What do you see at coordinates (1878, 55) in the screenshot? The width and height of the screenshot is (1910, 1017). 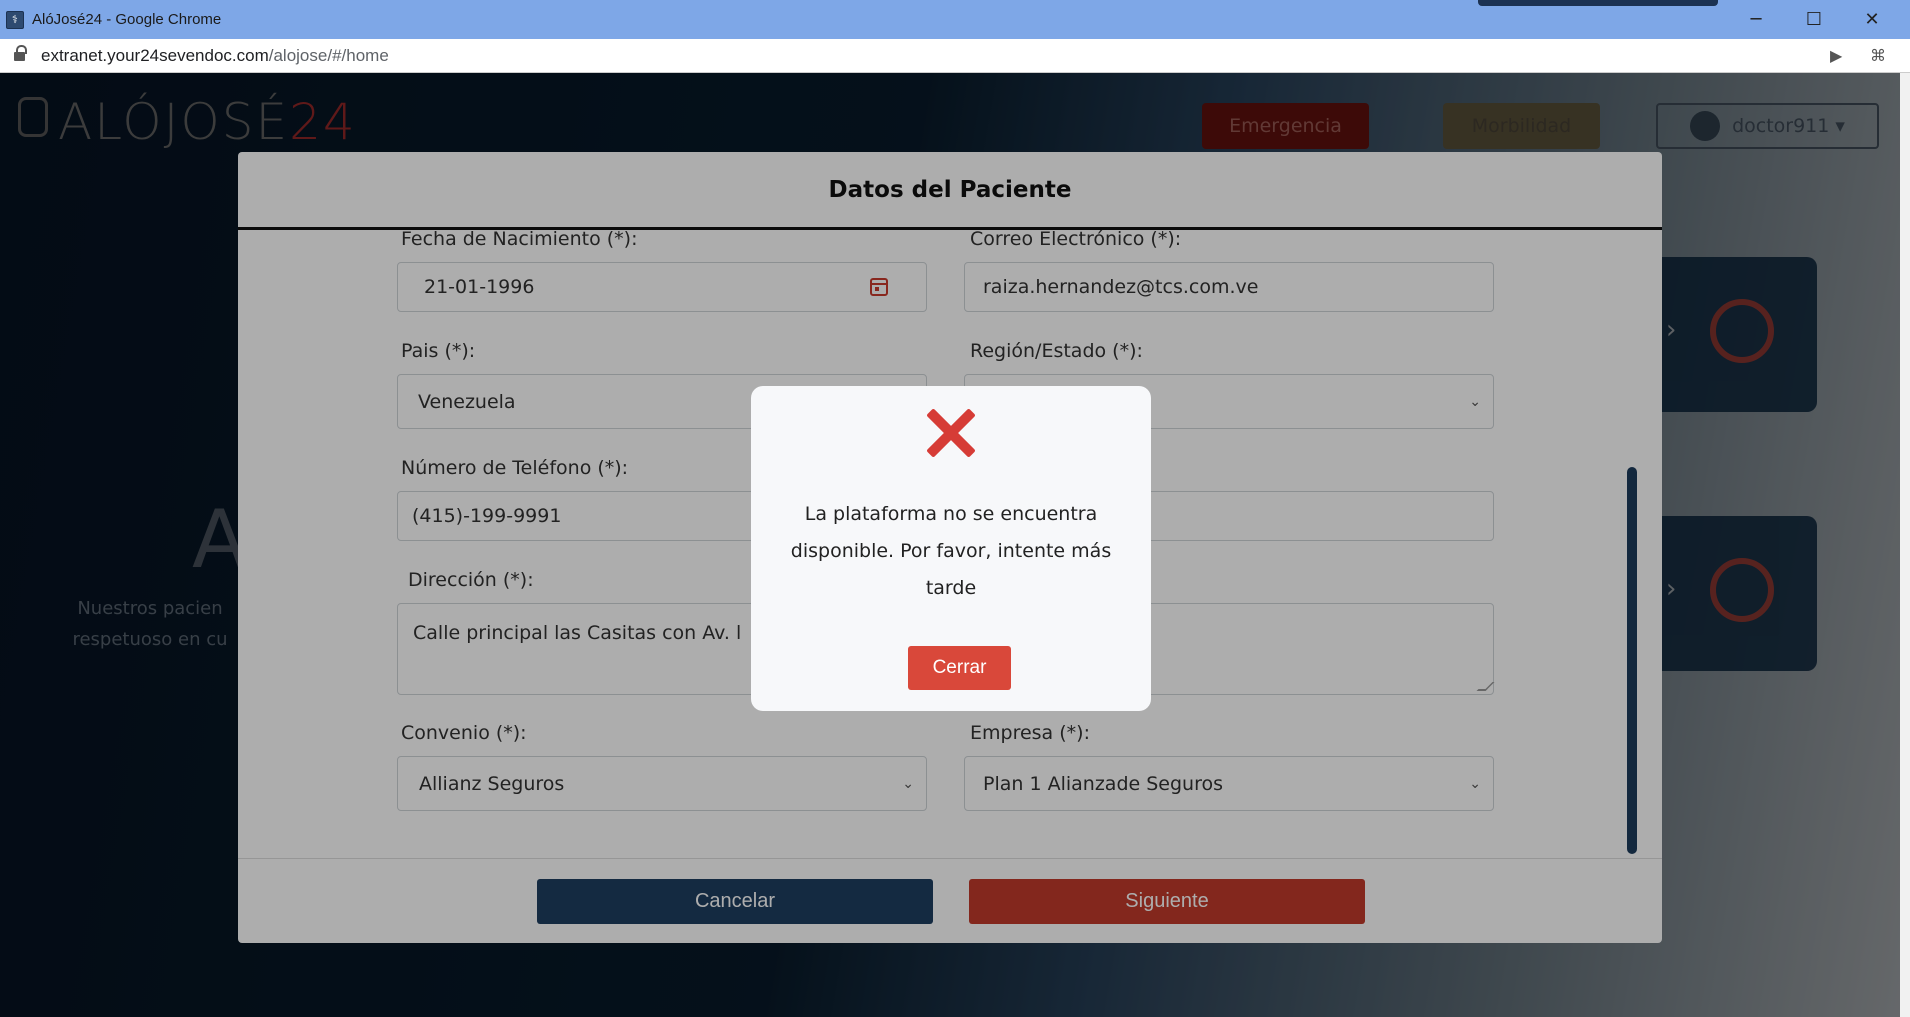 I see `translate-icon: ⌘` at bounding box center [1878, 55].